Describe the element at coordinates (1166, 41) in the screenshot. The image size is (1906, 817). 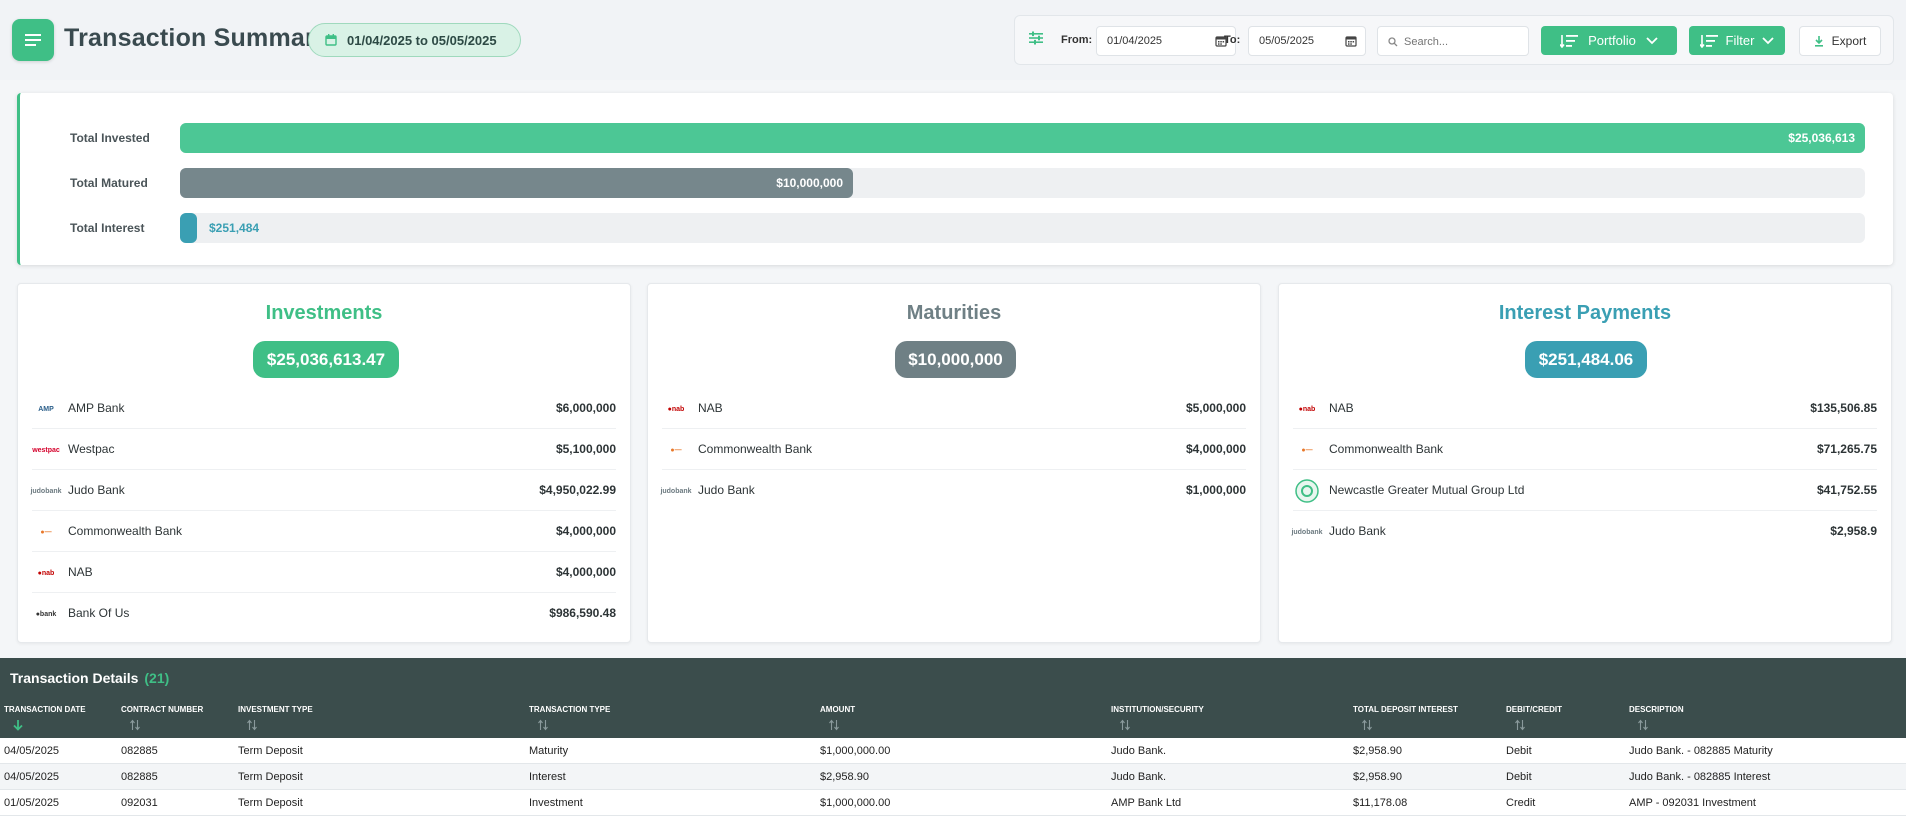
I see `from-date-field: 01/04/2025` at that location.